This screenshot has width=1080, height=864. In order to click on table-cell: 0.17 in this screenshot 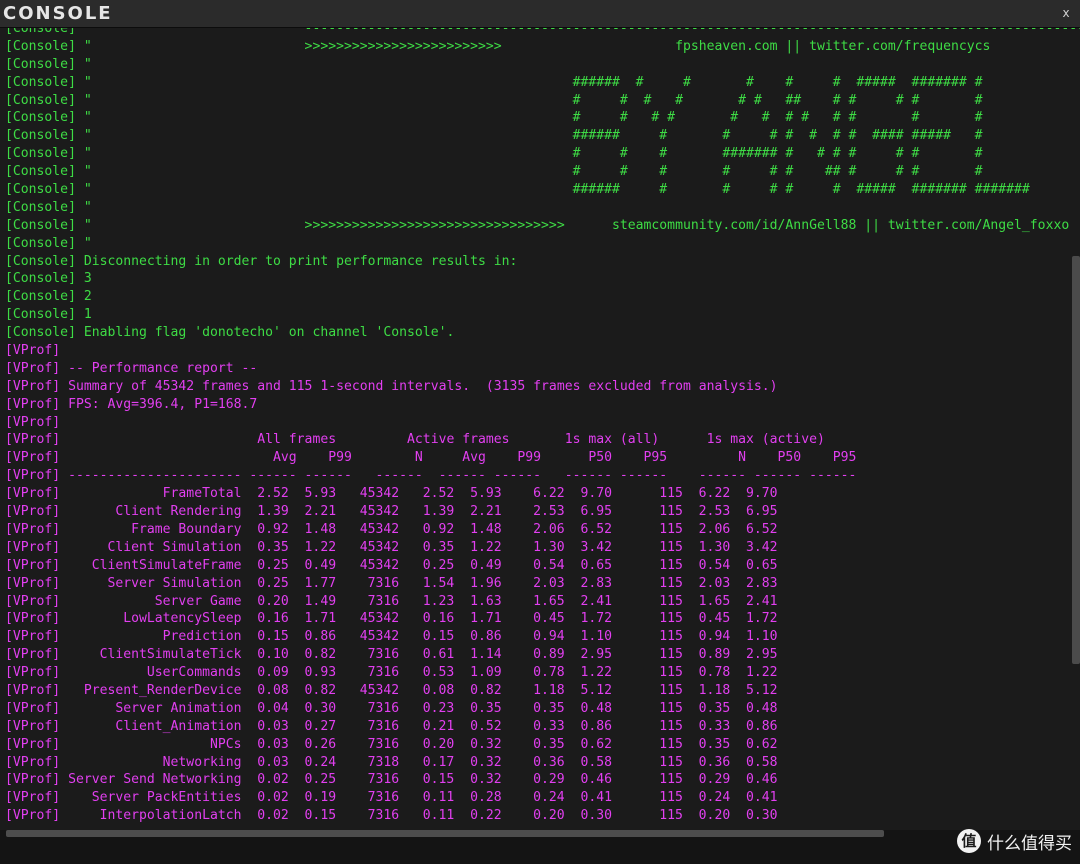, I will do `click(438, 762)`.